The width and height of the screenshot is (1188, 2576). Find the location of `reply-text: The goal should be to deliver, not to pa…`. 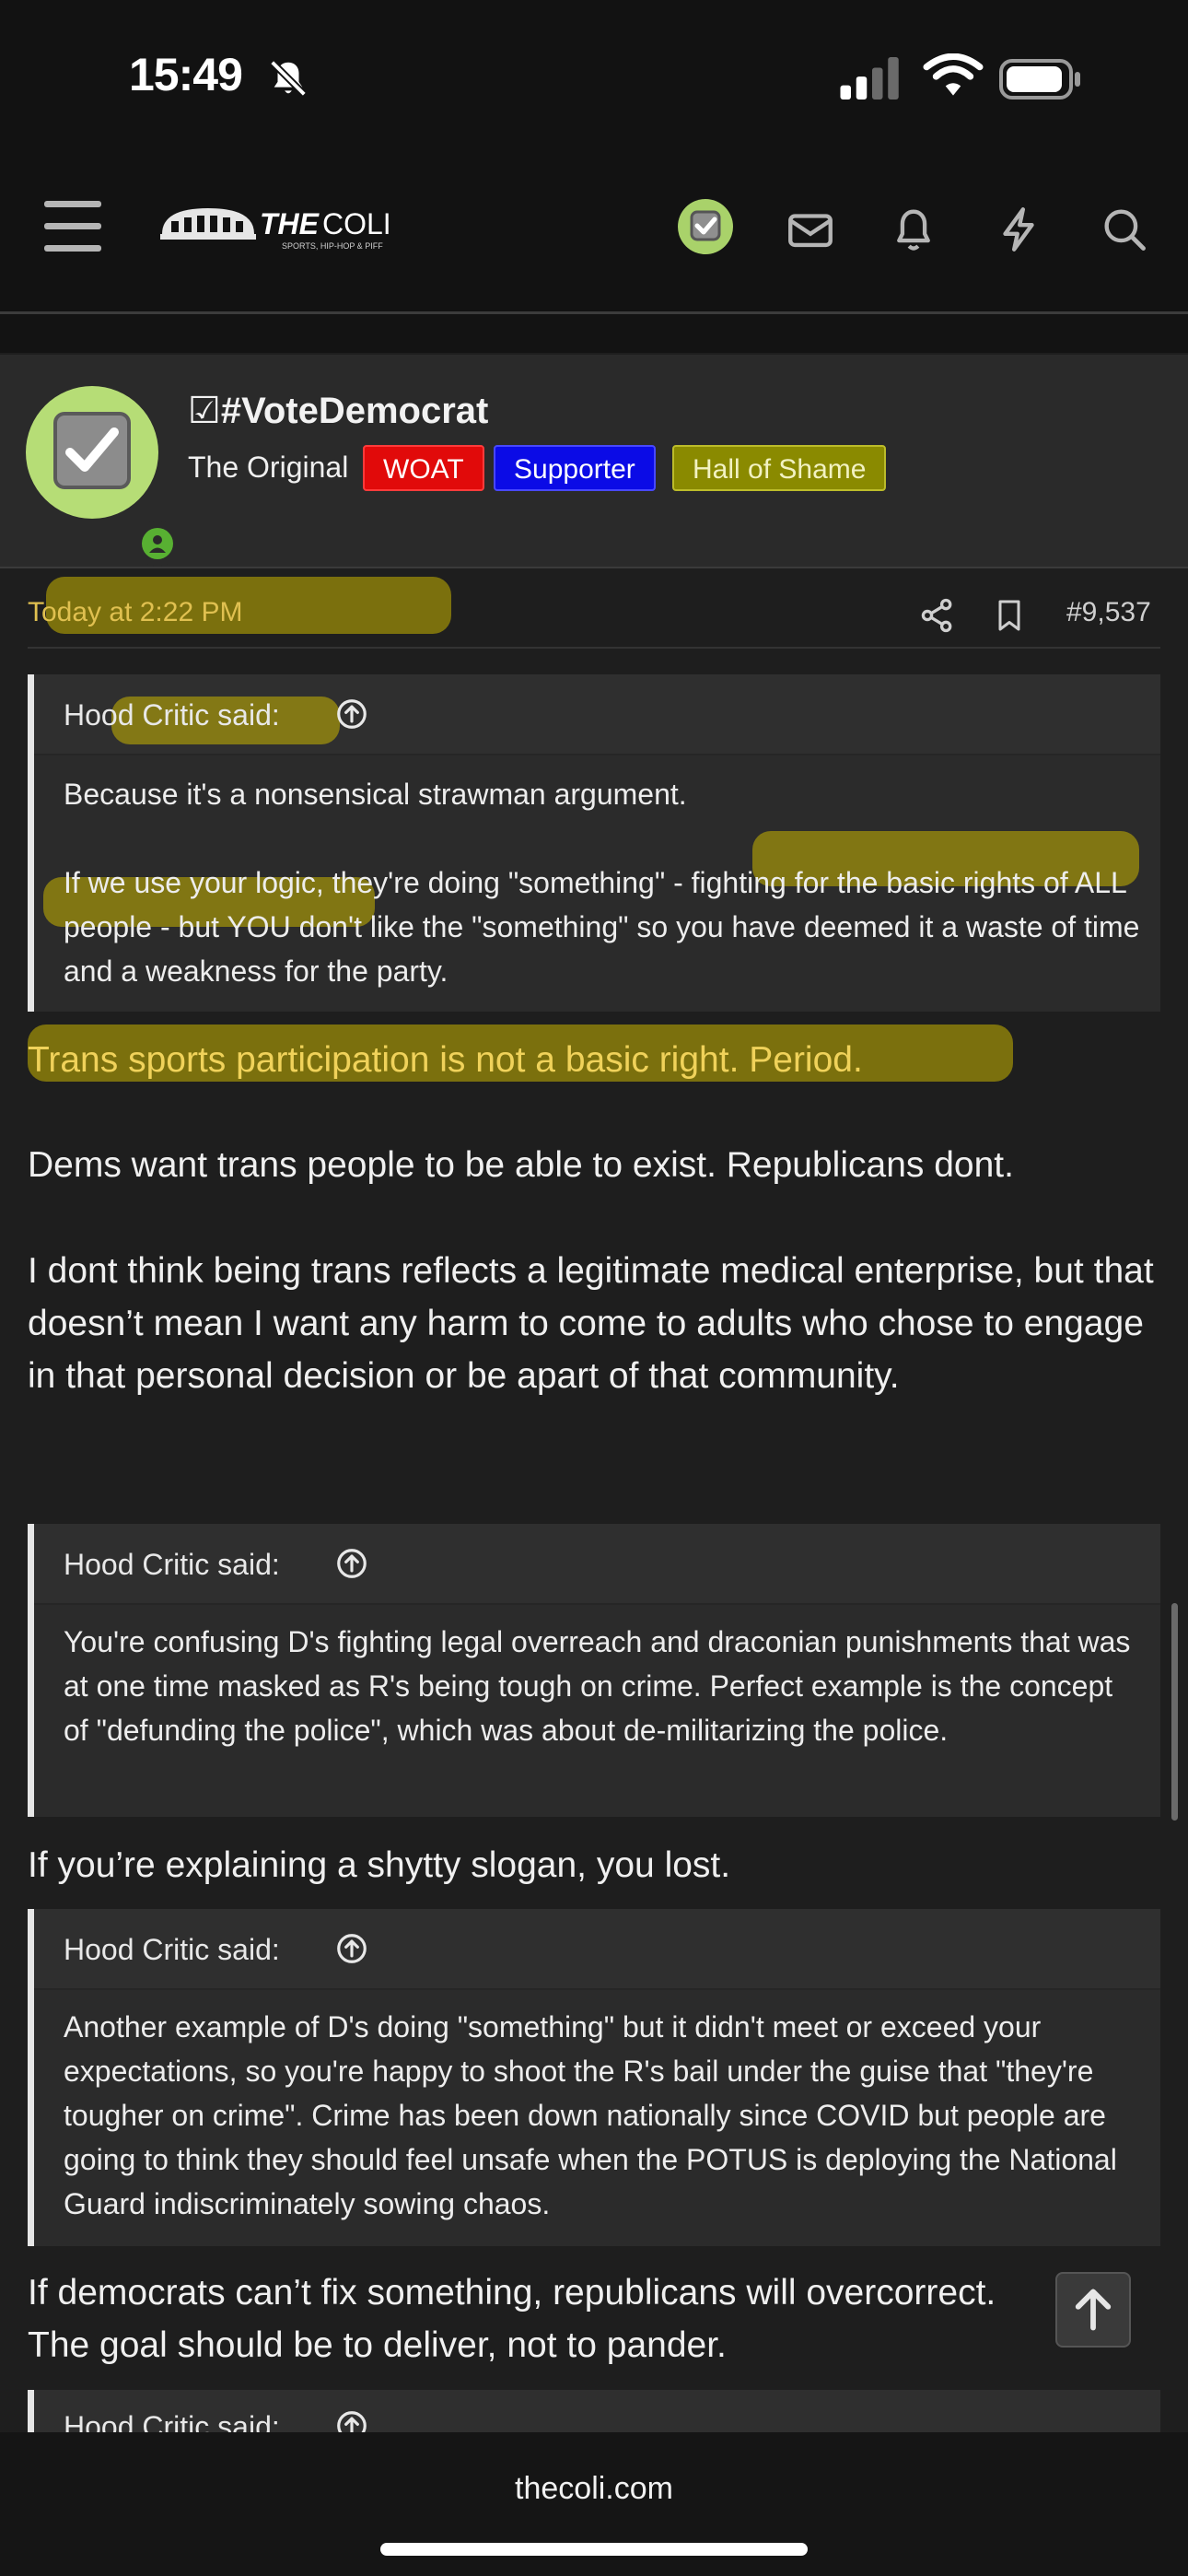

reply-text: The goal should be to deliver, not to pa… is located at coordinates (377, 2345).